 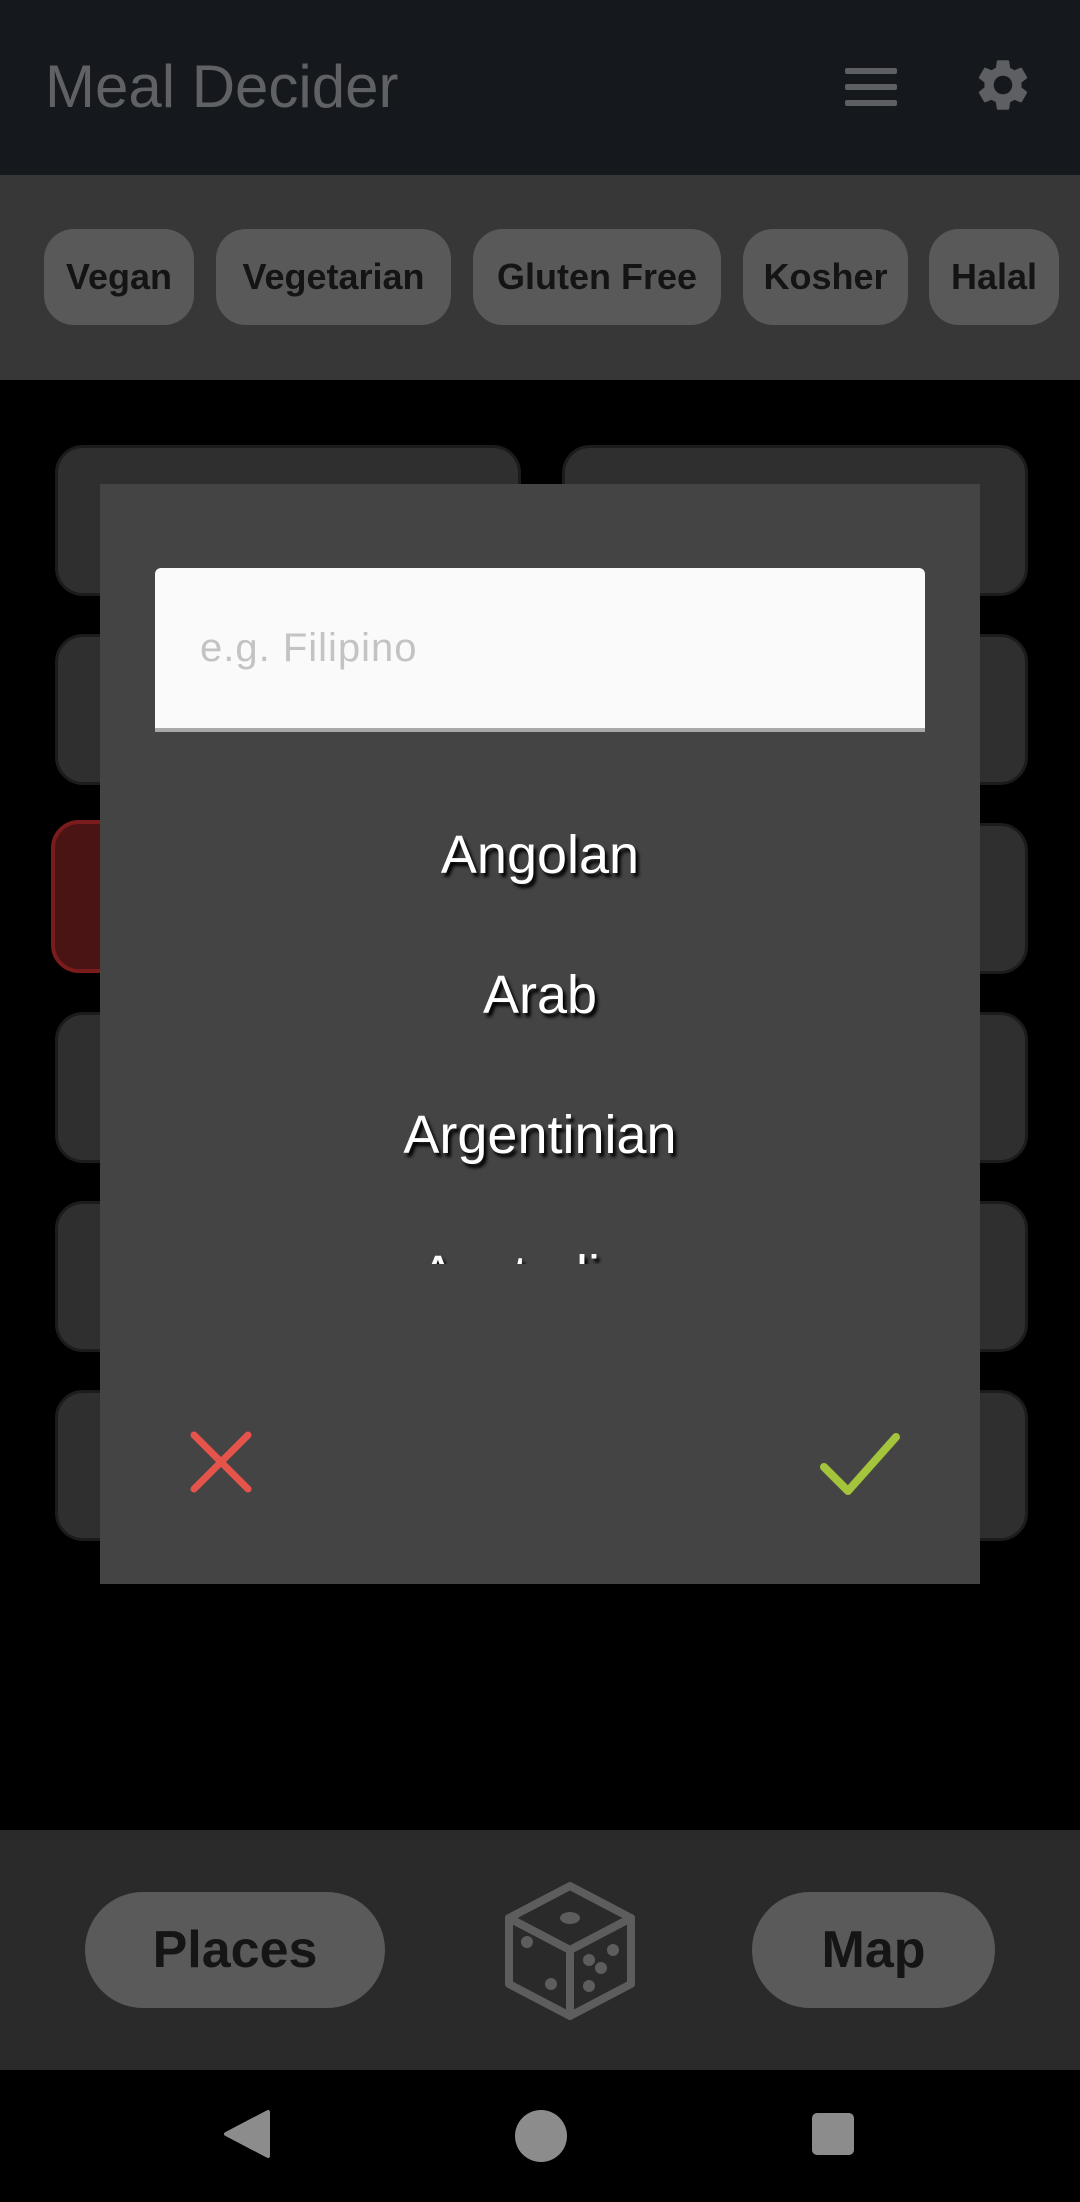 I want to click on search-field, so click(x=540, y=650).